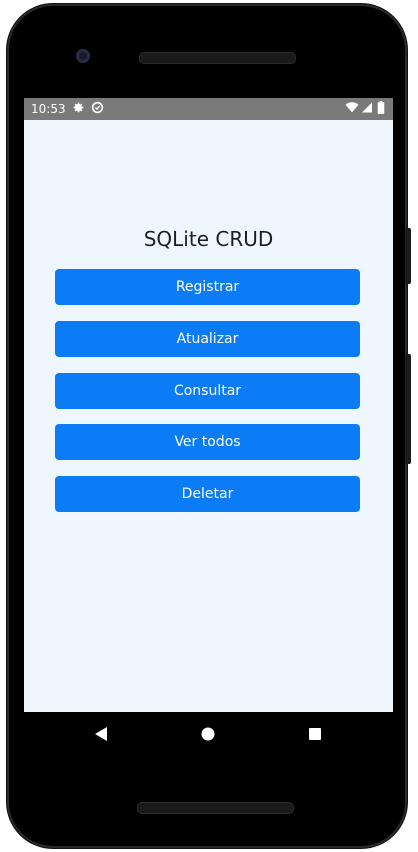  What do you see at coordinates (315, 736) in the screenshot?
I see `recents-icon` at bounding box center [315, 736].